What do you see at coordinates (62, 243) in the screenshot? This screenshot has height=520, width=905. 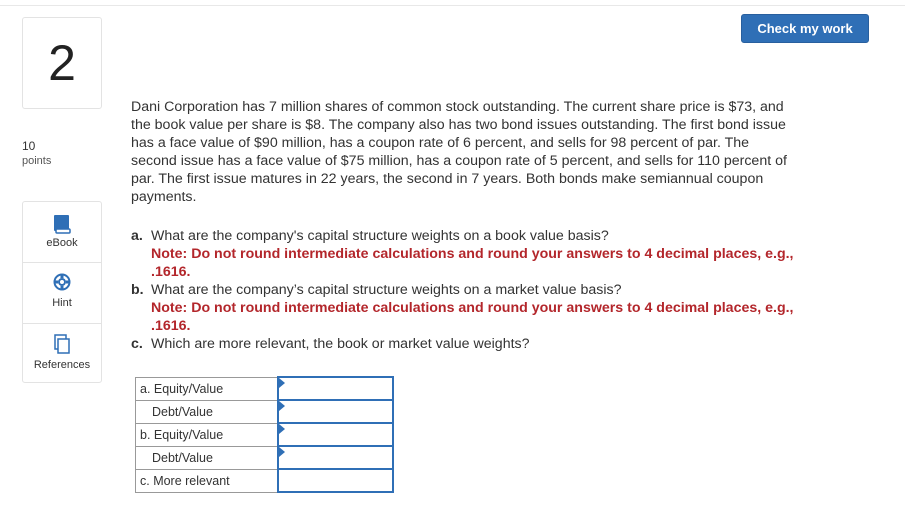 I see `ebook-label: eBook` at bounding box center [62, 243].